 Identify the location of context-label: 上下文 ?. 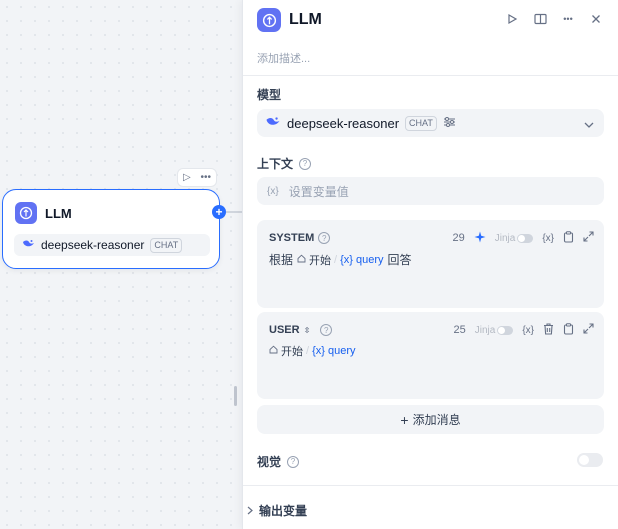
(284, 163).